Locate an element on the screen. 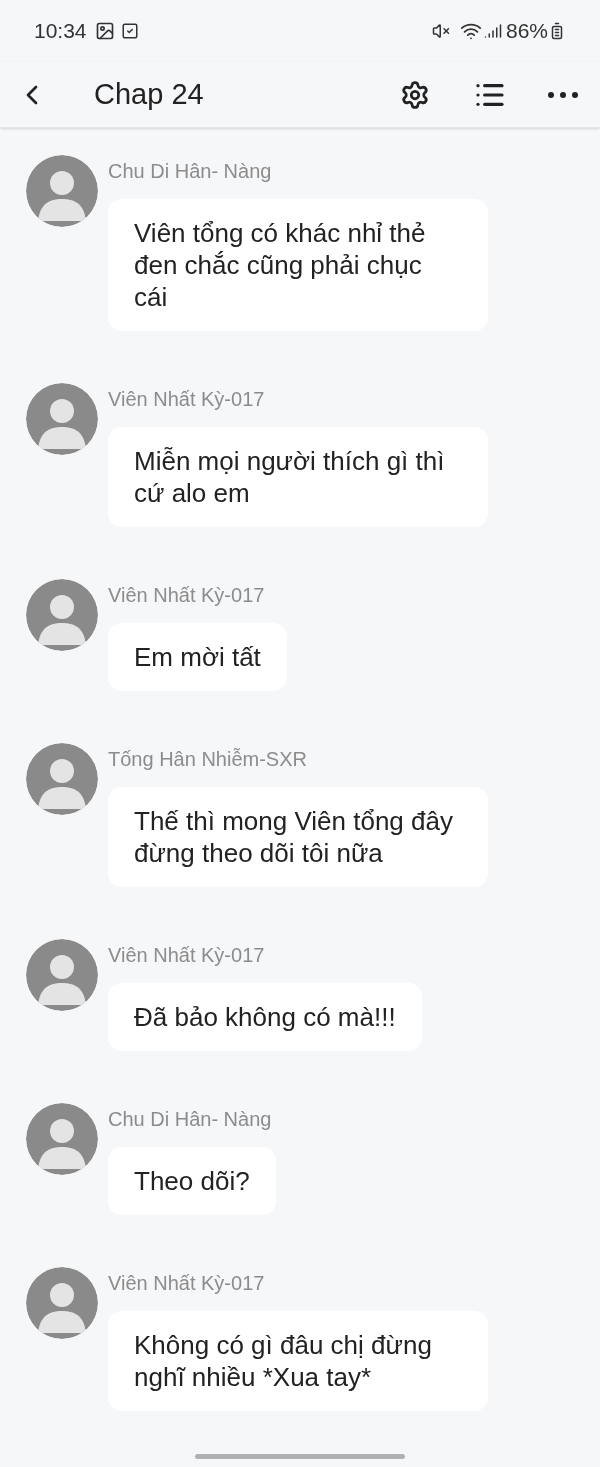 Image resolution: width=600 pixels, height=1467 pixels. image-icon is located at coordinates (104, 31).